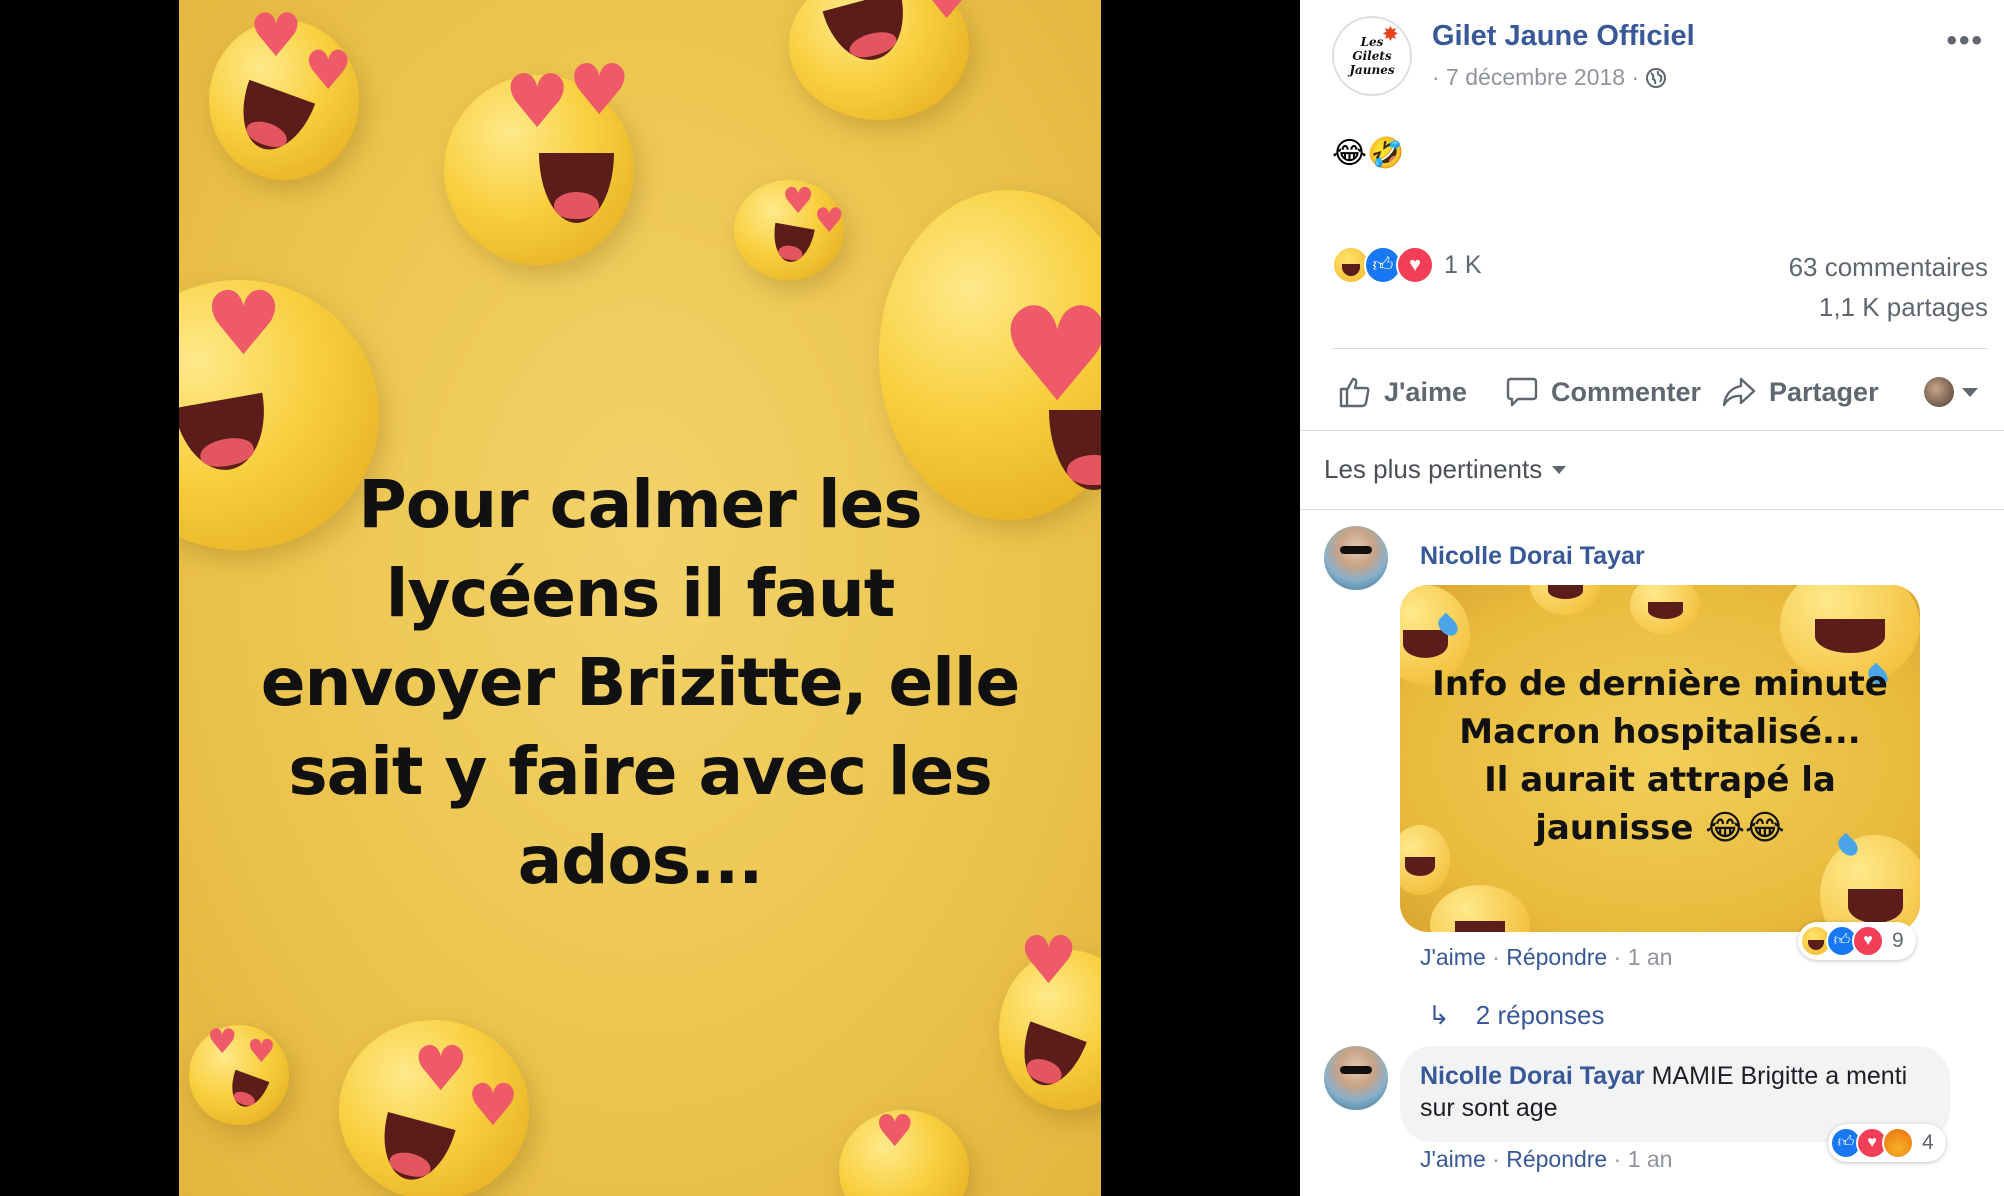 This screenshot has width=2004, height=1196. I want to click on chevron-down-icon, so click(1970, 392).